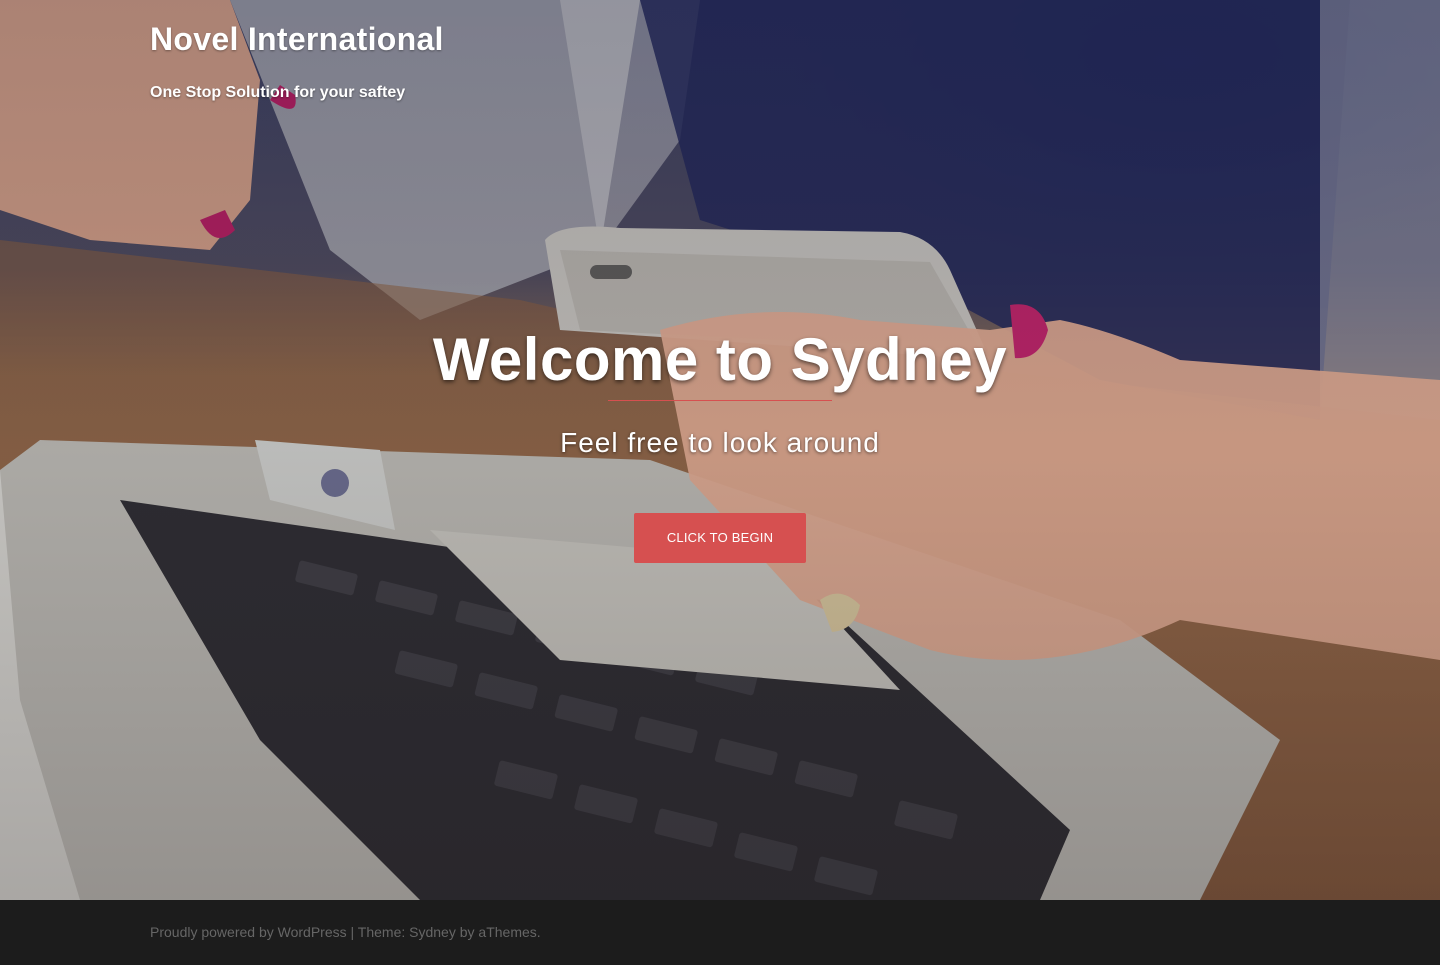 This screenshot has height=965, width=1440. Describe the element at coordinates (416, 932) in the screenshot. I see `theme-credit: Theme: Sydney by` at that location.